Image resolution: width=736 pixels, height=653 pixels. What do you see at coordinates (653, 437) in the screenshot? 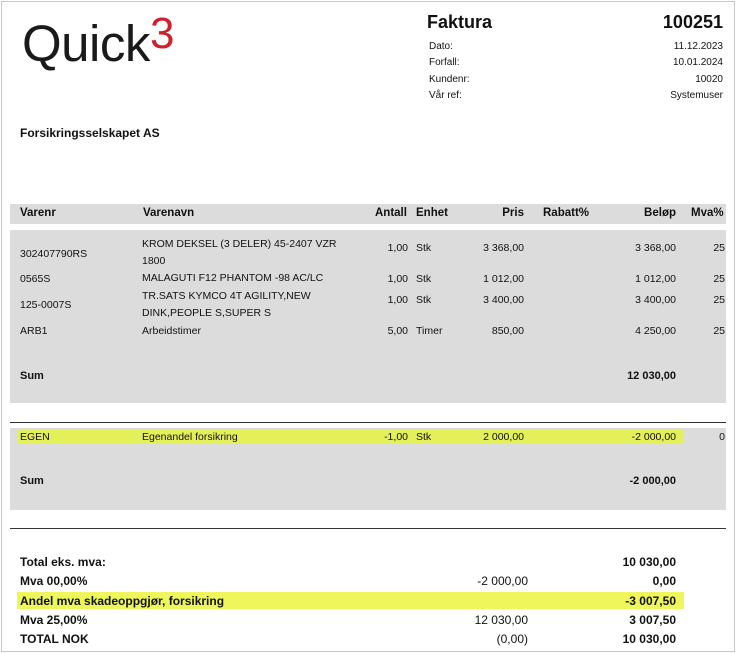
I see `deductible-belop: -2 000,00` at bounding box center [653, 437].